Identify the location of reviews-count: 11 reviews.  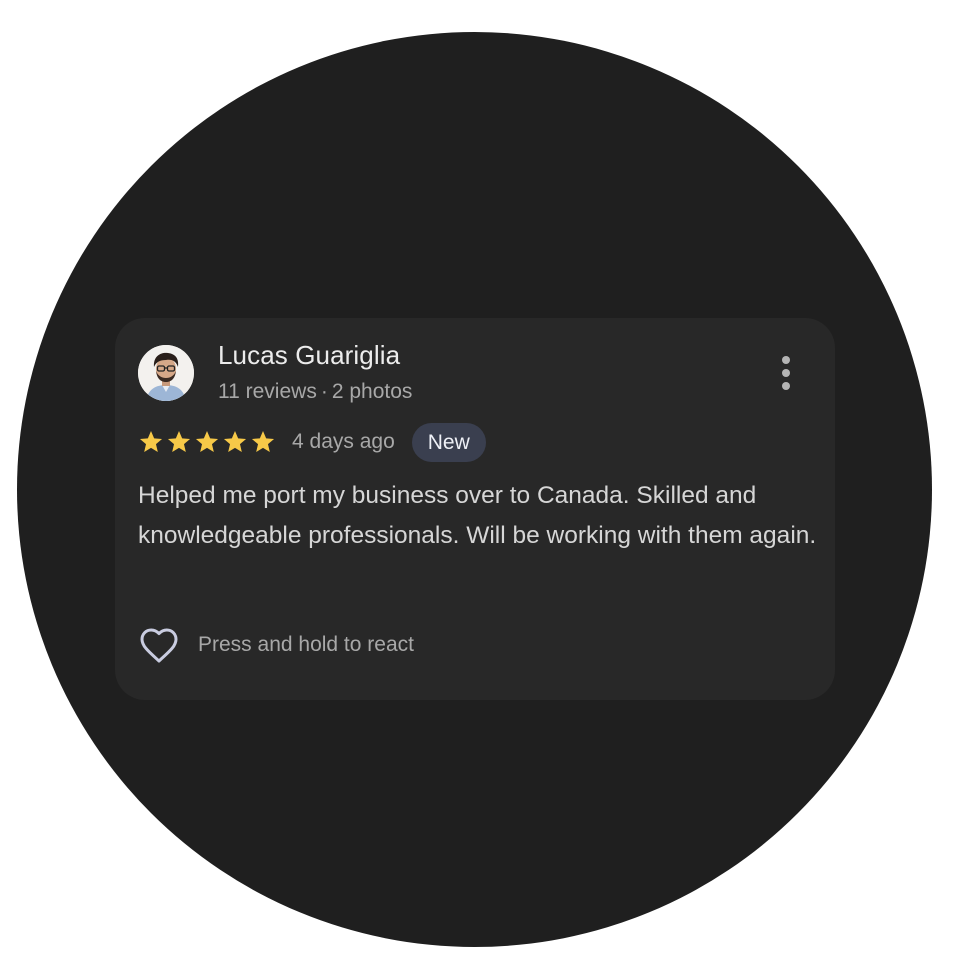
(267, 391).